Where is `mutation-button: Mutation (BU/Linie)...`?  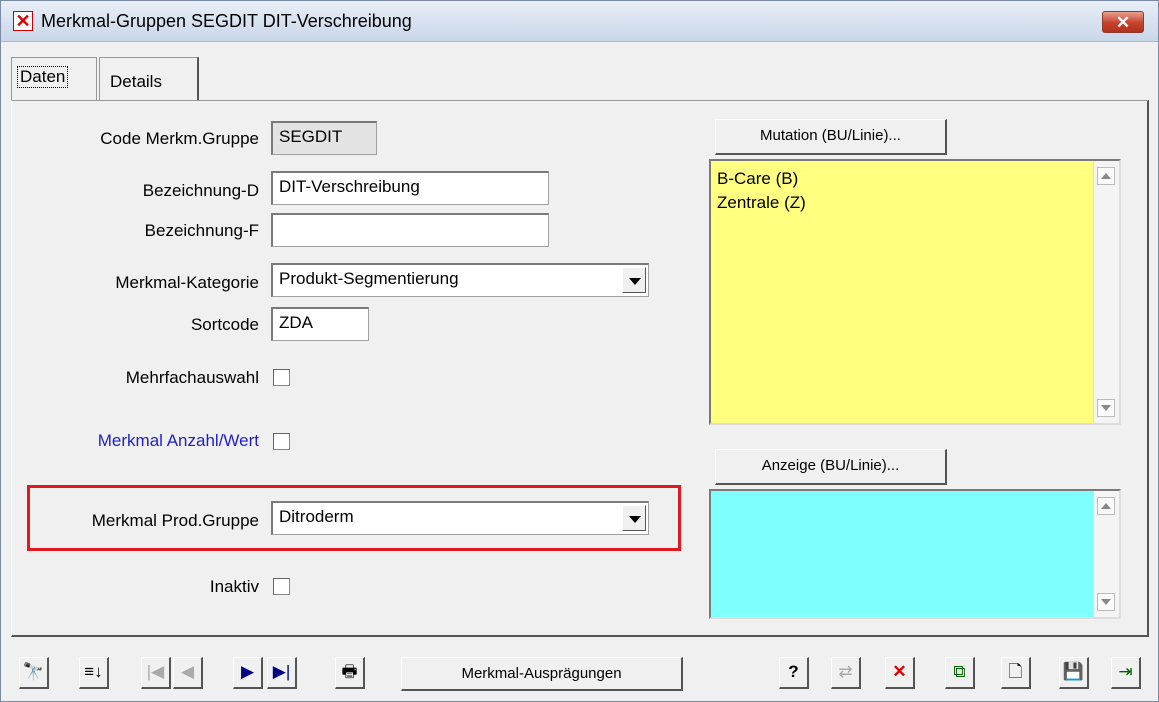 mutation-button: Mutation (BU/Linie)... is located at coordinates (831, 137).